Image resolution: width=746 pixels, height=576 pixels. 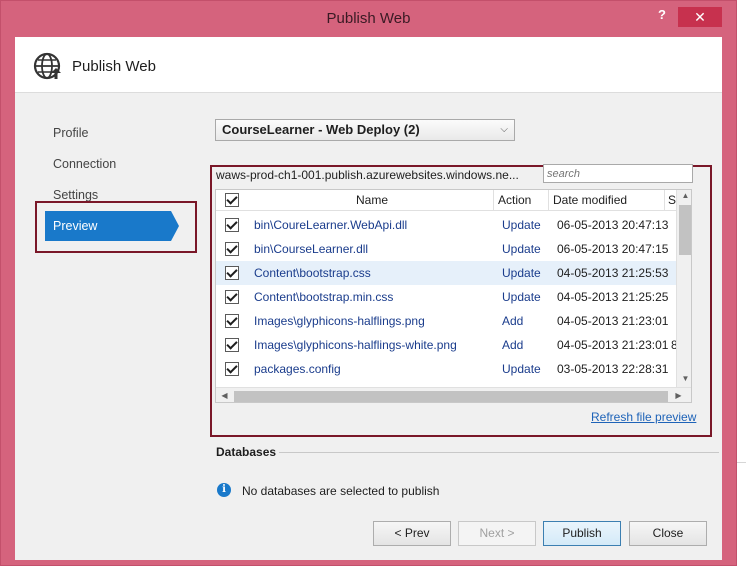 What do you see at coordinates (451, 396) in the screenshot?
I see `horizontal-scroll-thumb` at bounding box center [451, 396].